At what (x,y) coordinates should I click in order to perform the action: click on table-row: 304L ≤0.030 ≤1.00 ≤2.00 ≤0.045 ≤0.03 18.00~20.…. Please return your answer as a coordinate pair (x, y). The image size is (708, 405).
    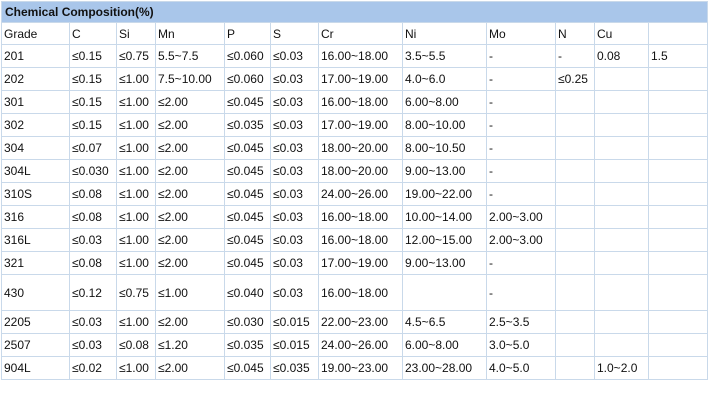
    Looking at the image, I should click on (354, 171).